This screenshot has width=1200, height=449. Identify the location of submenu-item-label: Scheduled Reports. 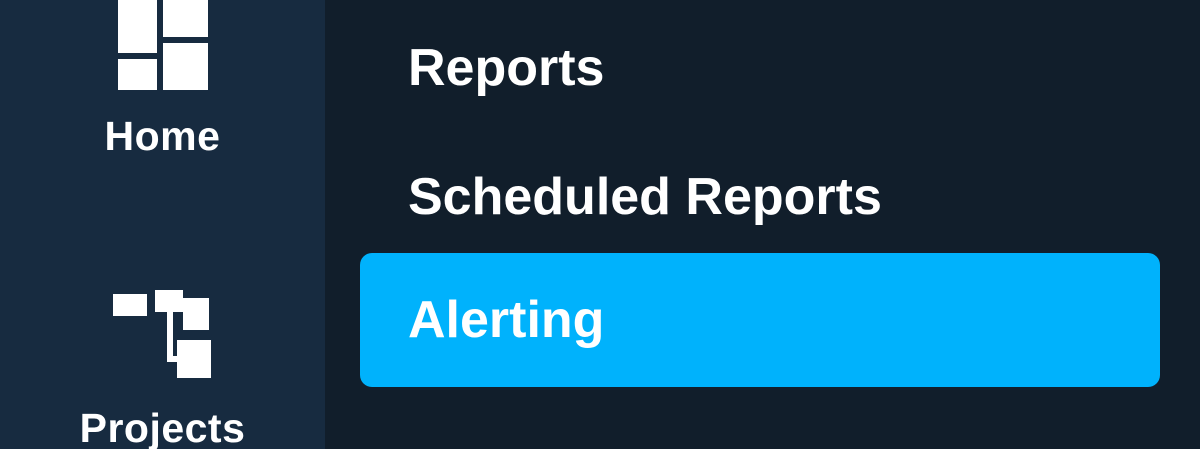
(645, 197).